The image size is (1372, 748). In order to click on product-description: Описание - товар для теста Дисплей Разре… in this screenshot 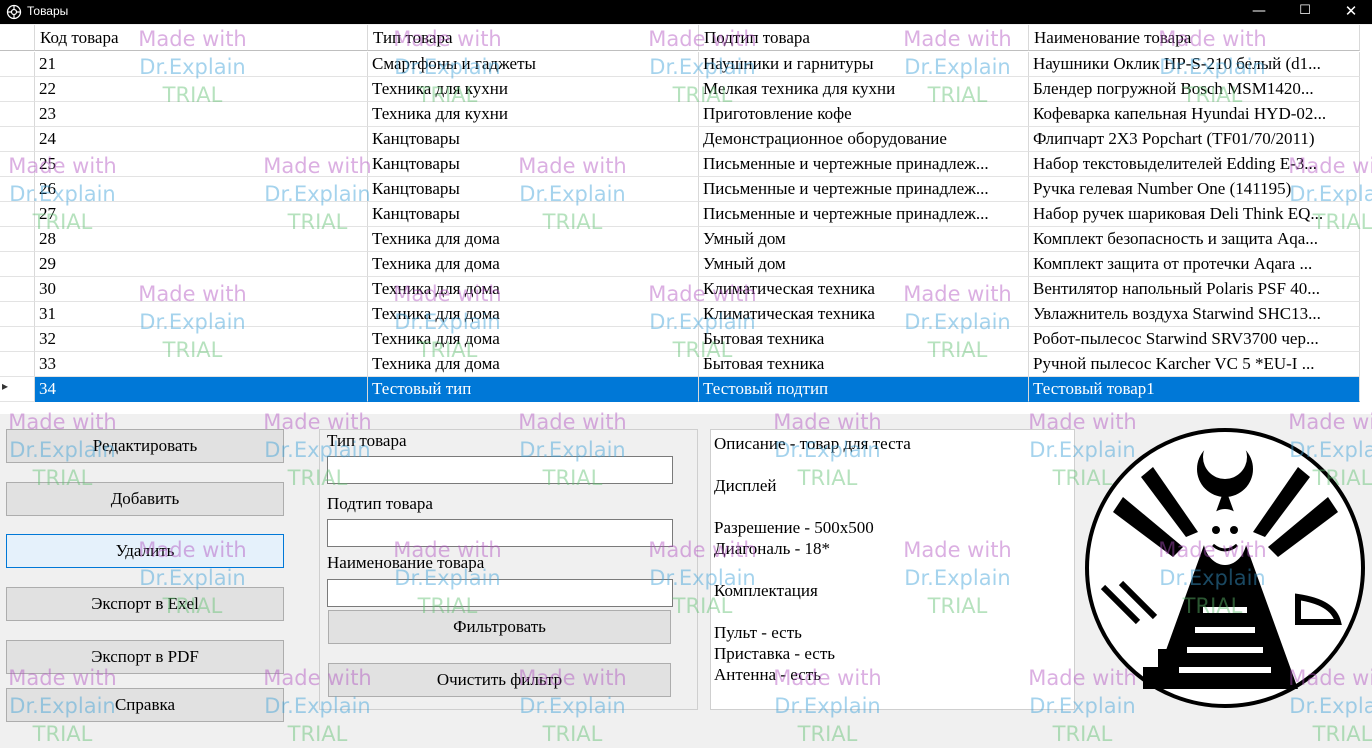, I will do `click(892, 569)`.